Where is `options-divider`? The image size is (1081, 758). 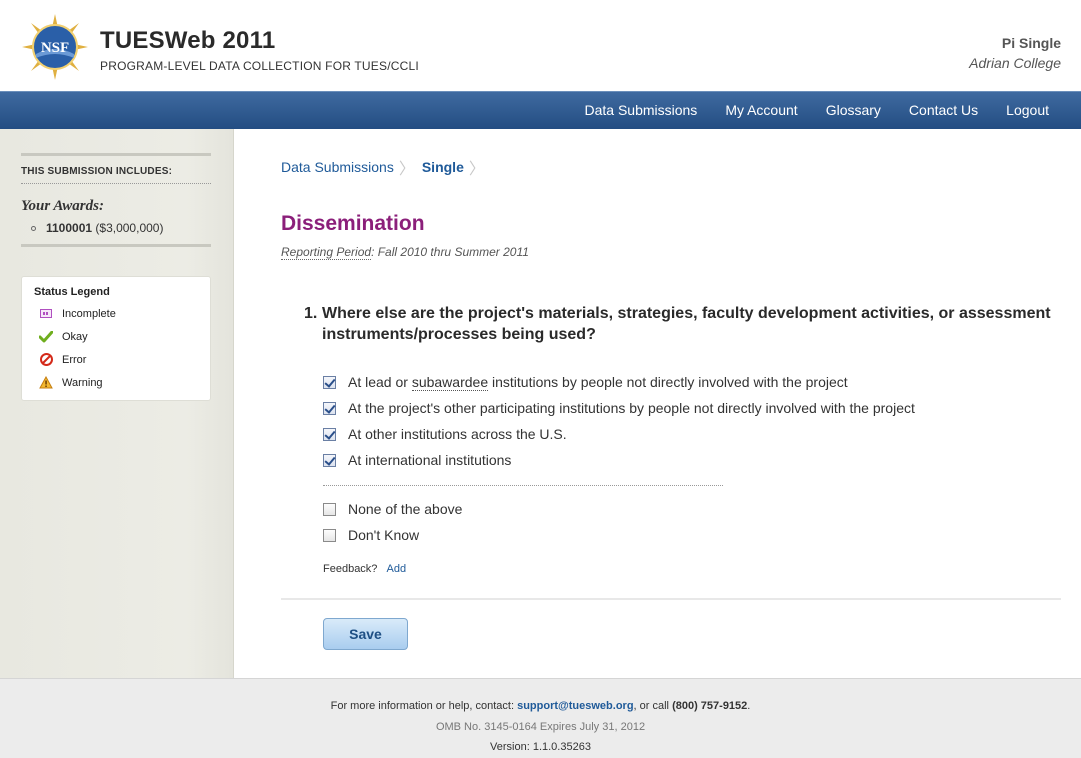
options-divider is located at coordinates (523, 485).